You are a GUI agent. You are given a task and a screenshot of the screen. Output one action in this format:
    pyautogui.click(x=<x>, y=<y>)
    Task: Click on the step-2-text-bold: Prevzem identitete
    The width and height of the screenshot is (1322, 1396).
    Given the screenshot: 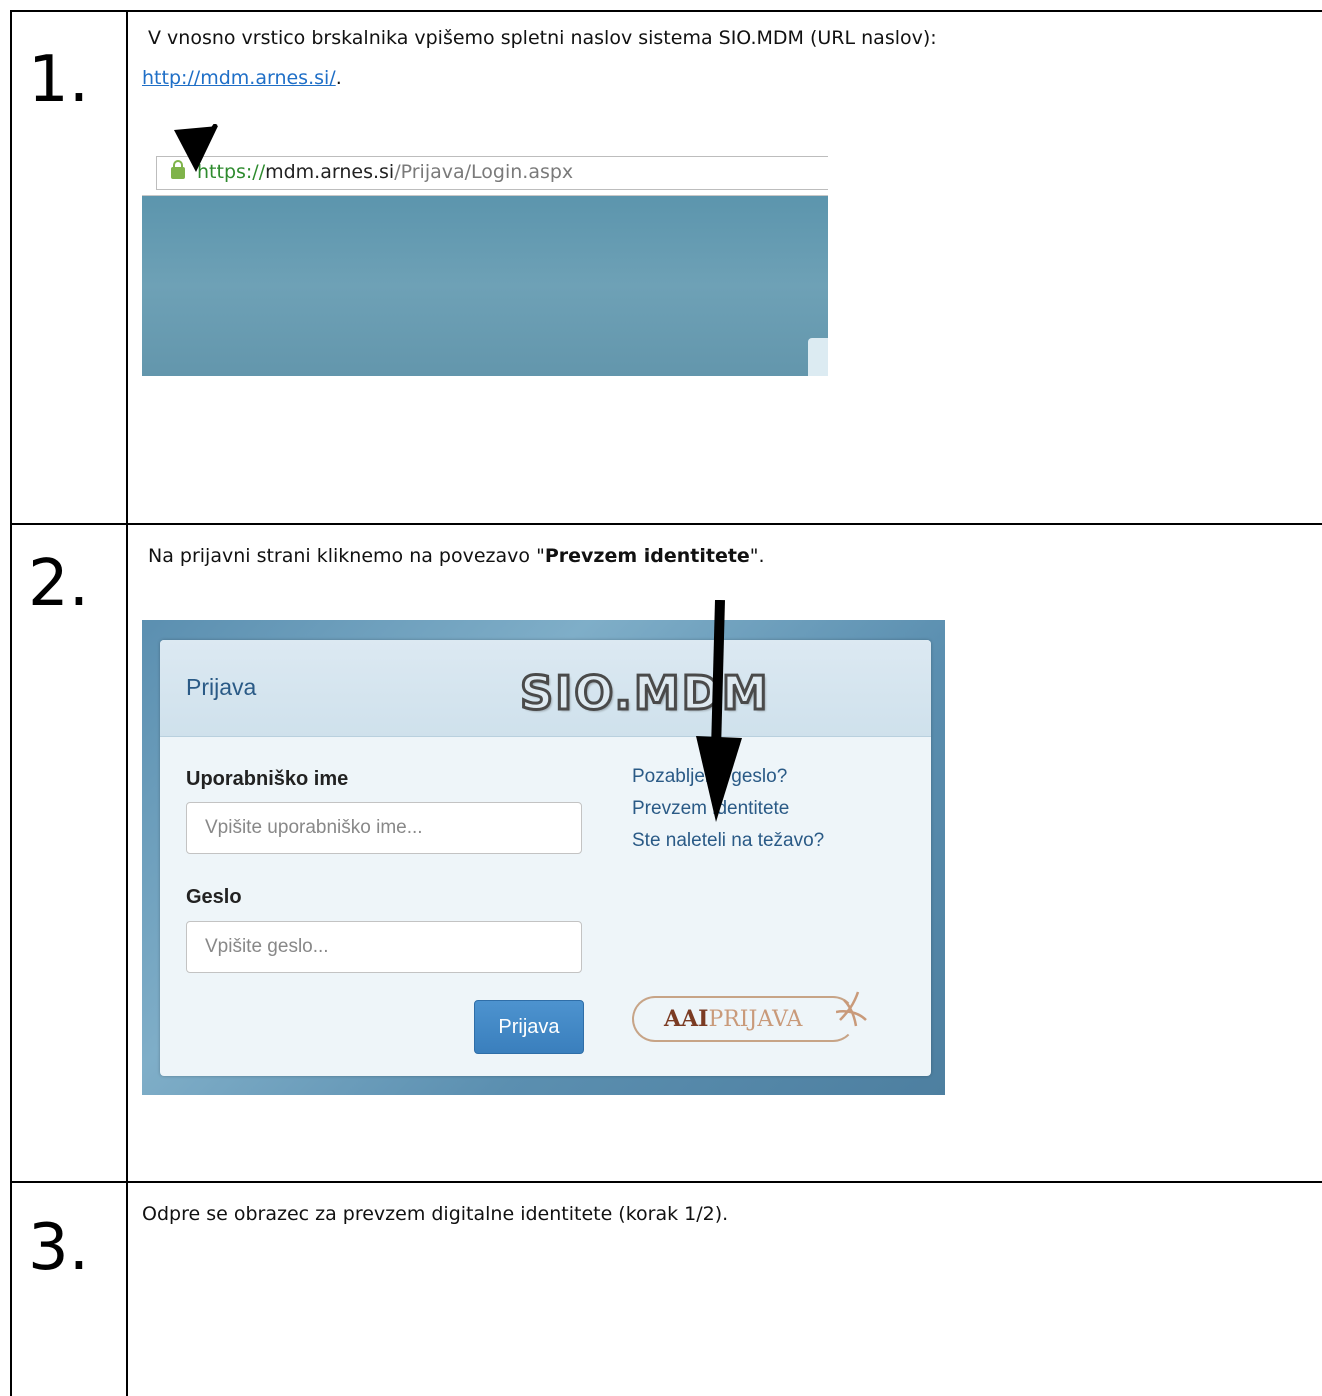 What is the action you would take?
    pyautogui.click(x=647, y=556)
    